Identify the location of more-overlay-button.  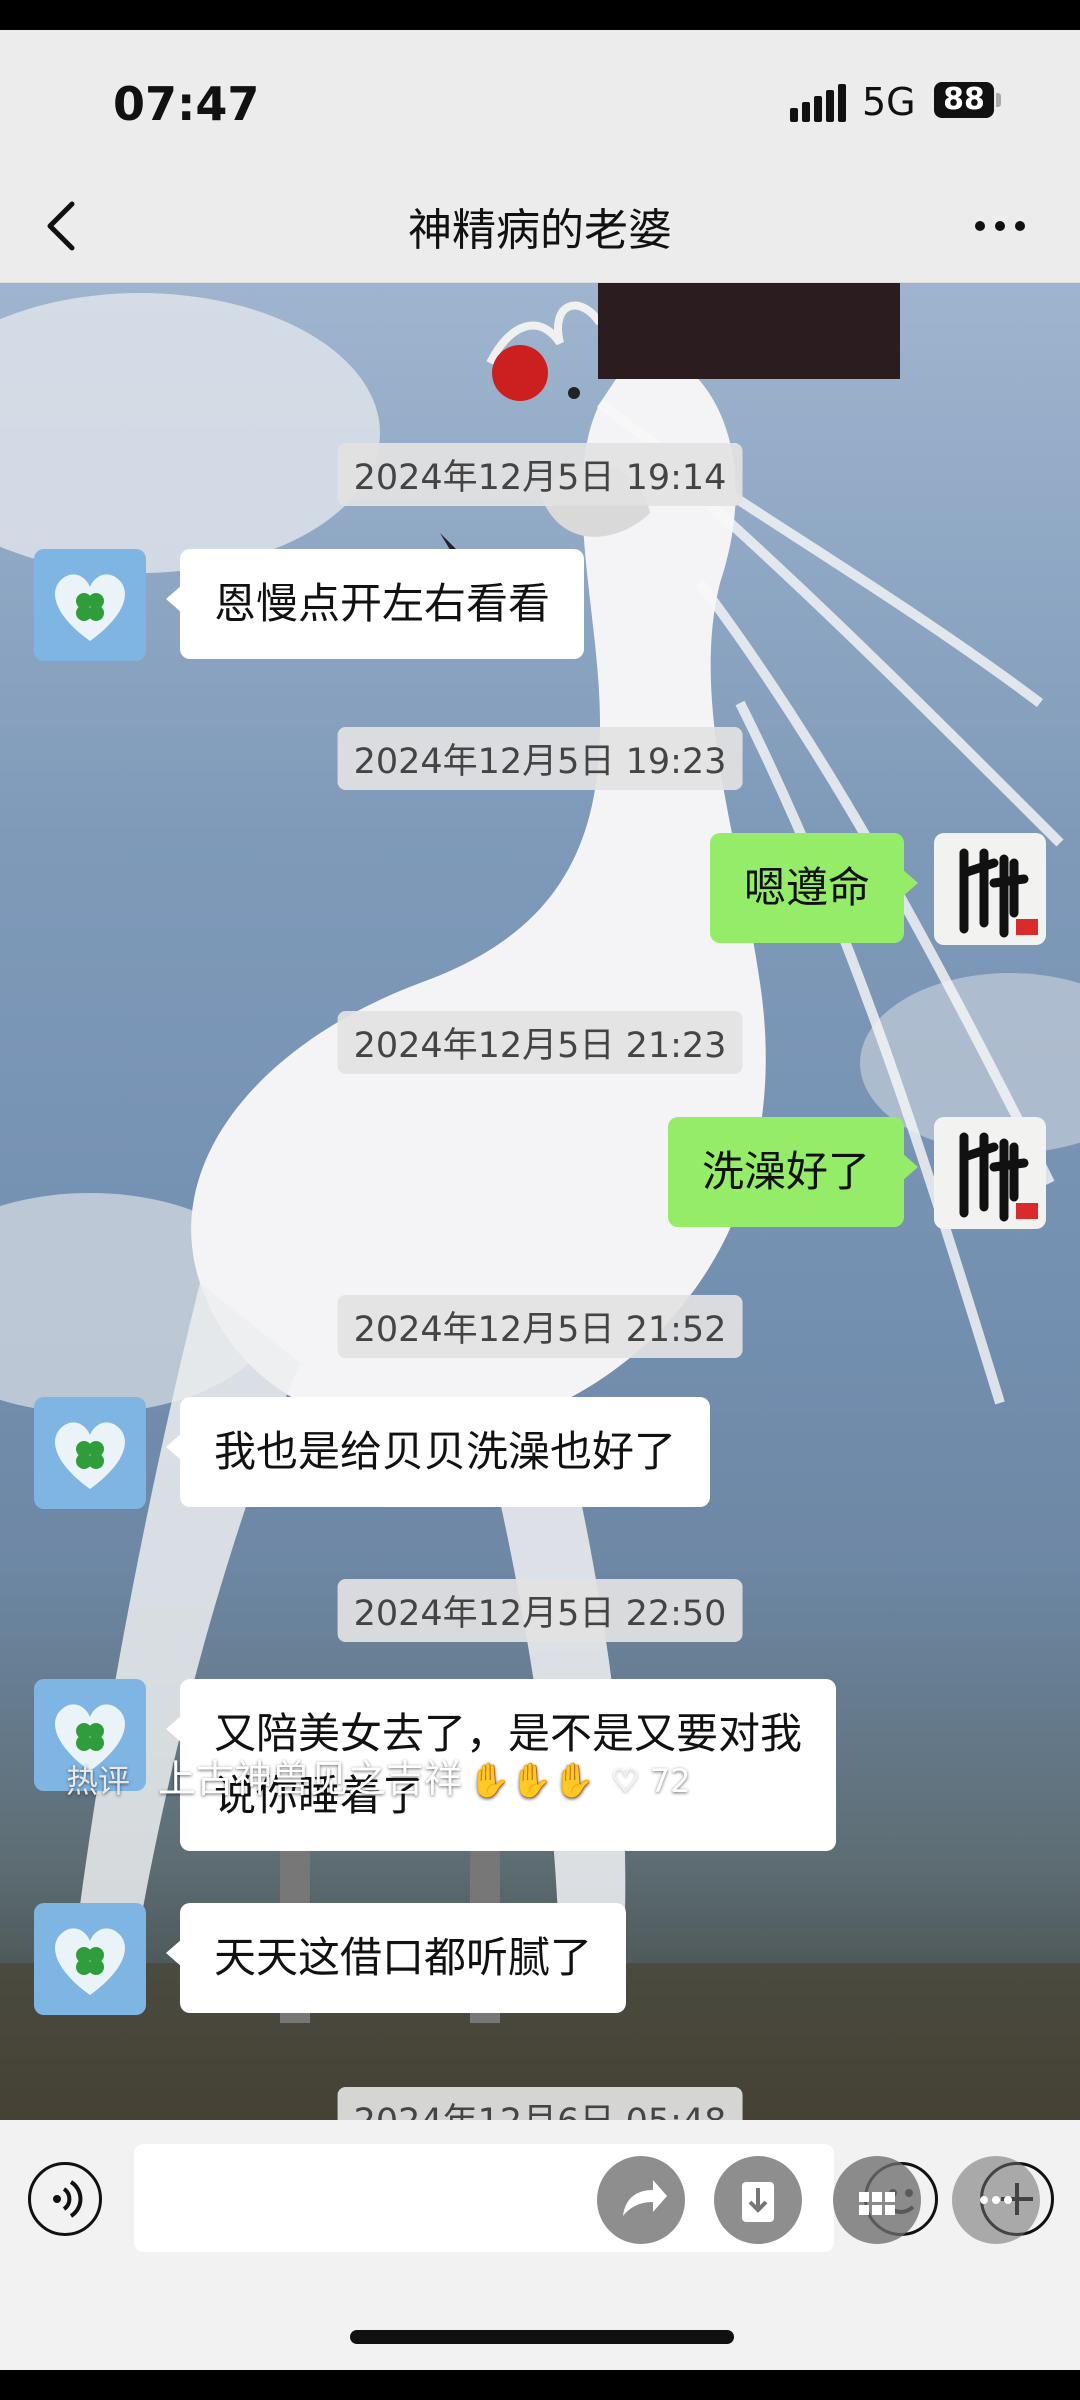
(996, 2200).